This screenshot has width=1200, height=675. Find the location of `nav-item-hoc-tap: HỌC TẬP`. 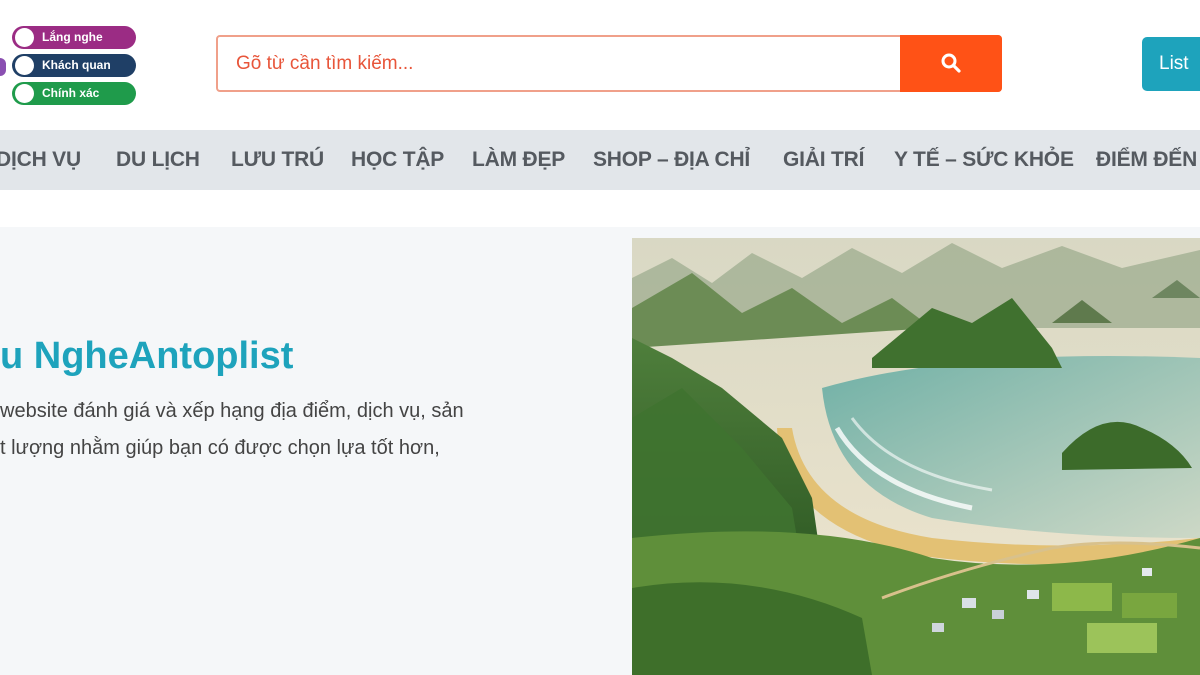

nav-item-hoc-tap: HỌC TẬP is located at coordinates (397, 160).